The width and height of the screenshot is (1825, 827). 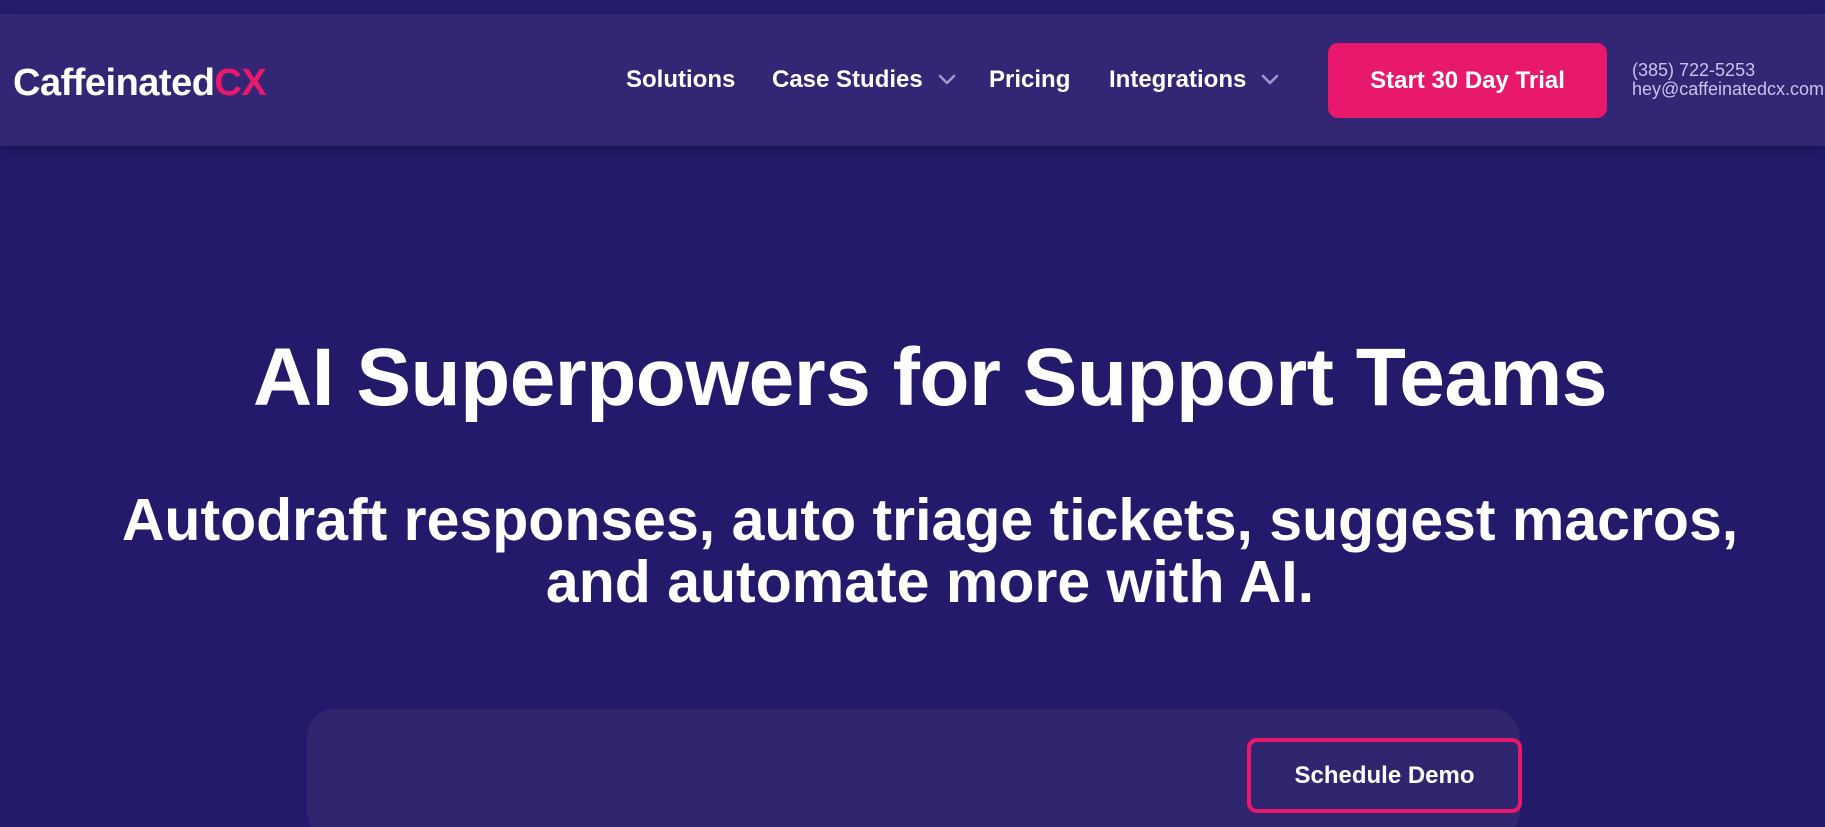 I want to click on nav-item-label: Integrations, so click(x=1178, y=79).